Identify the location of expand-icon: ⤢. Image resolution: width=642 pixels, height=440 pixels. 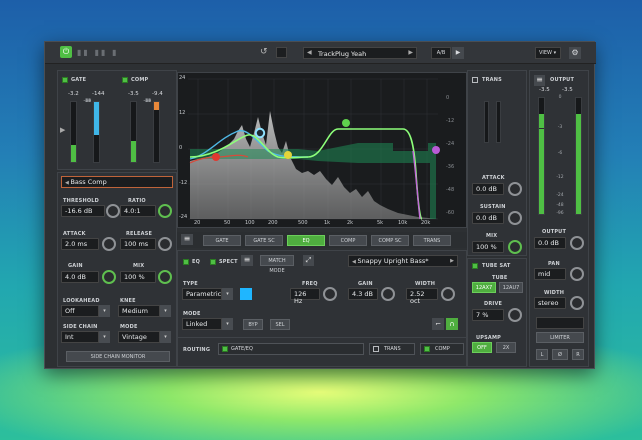
(308, 260).